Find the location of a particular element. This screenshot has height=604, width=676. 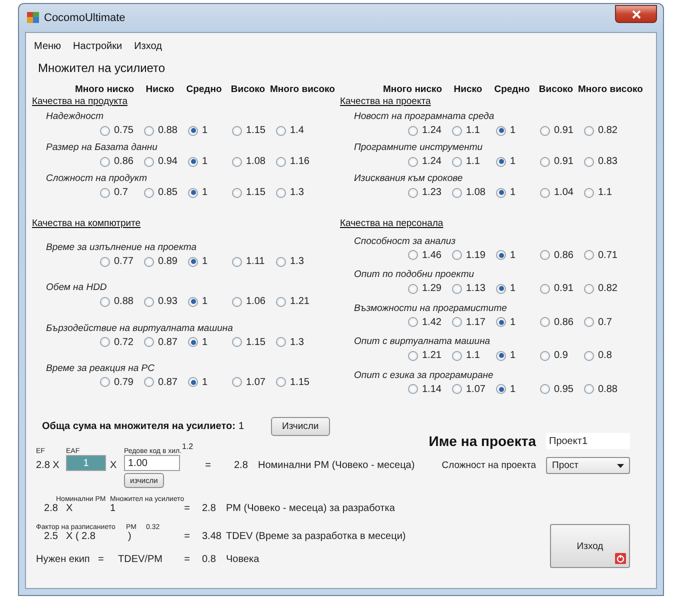

option-value: 1.23 is located at coordinates (432, 192).